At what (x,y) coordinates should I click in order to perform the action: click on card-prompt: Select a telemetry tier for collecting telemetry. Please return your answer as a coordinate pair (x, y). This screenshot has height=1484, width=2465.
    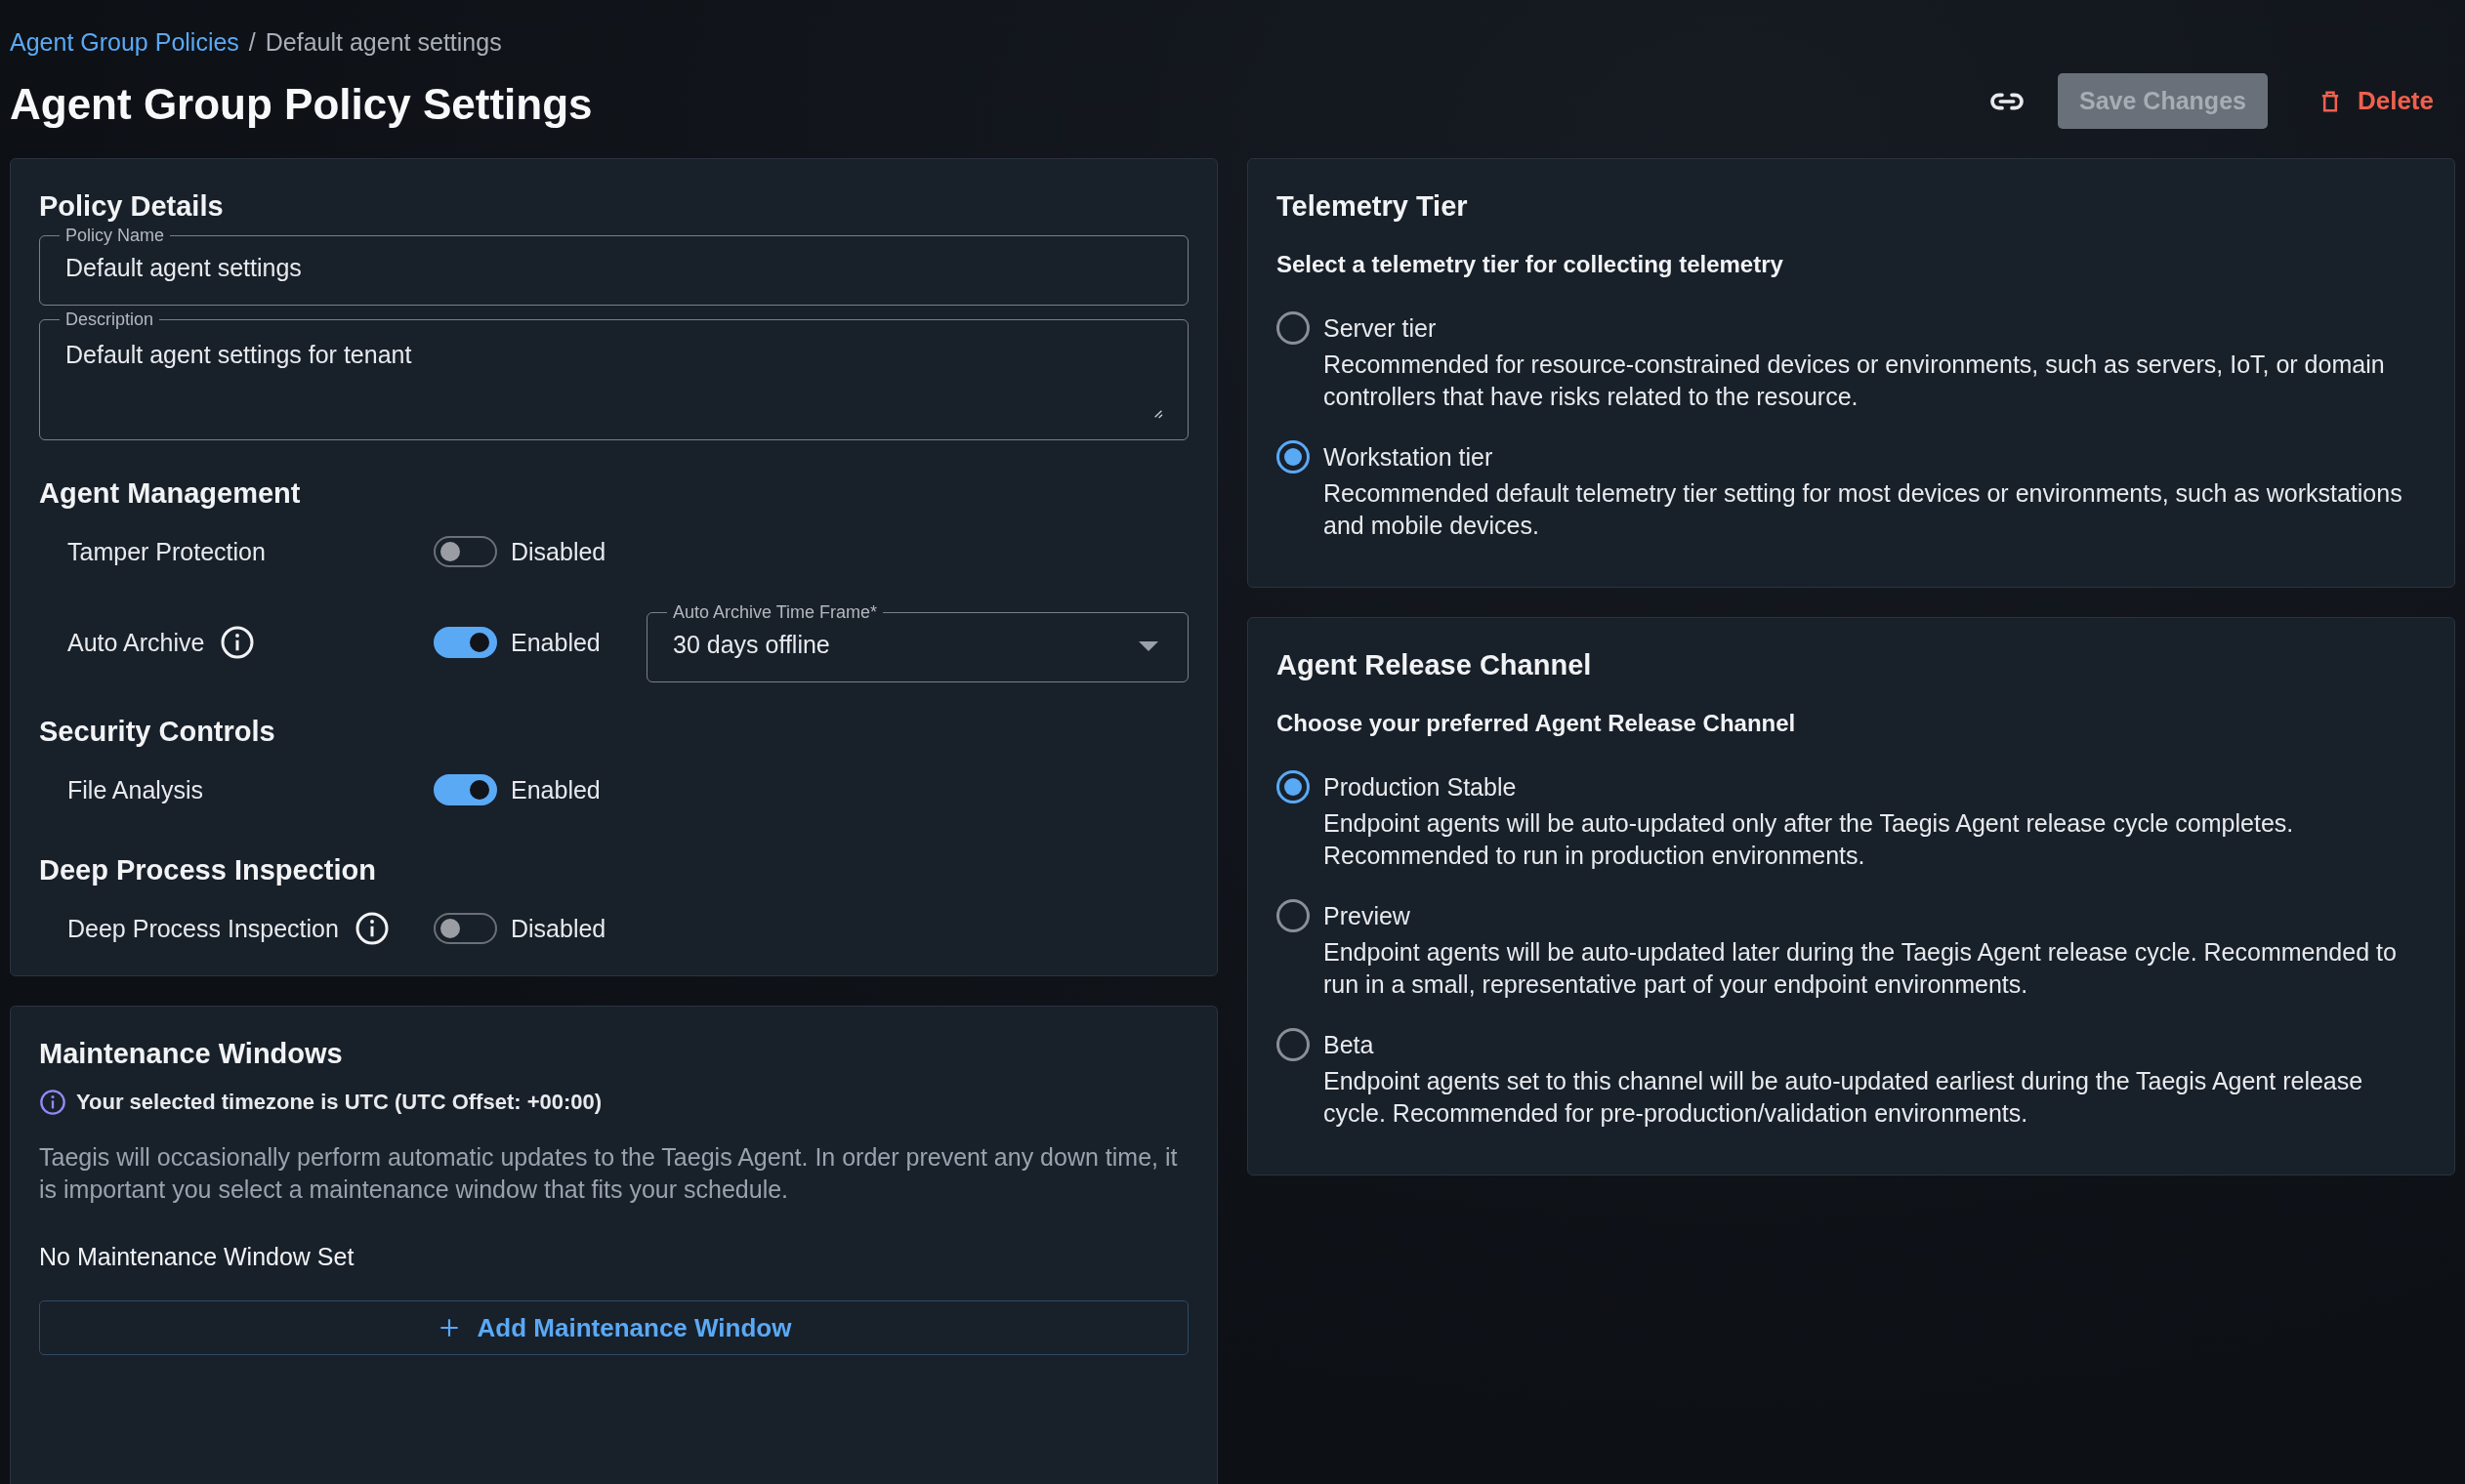
    Looking at the image, I should click on (1530, 264).